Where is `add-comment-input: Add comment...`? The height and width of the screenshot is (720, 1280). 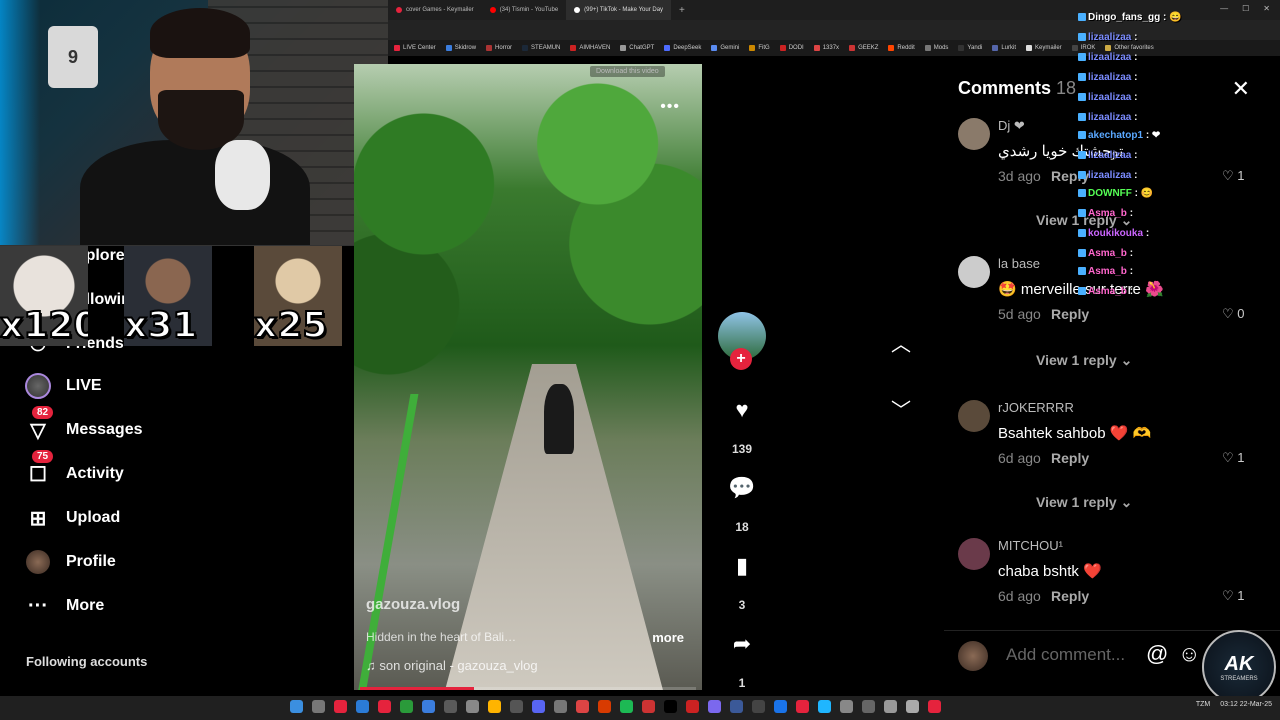
add-comment-input: Add comment... is located at coordinates (1065, 655).